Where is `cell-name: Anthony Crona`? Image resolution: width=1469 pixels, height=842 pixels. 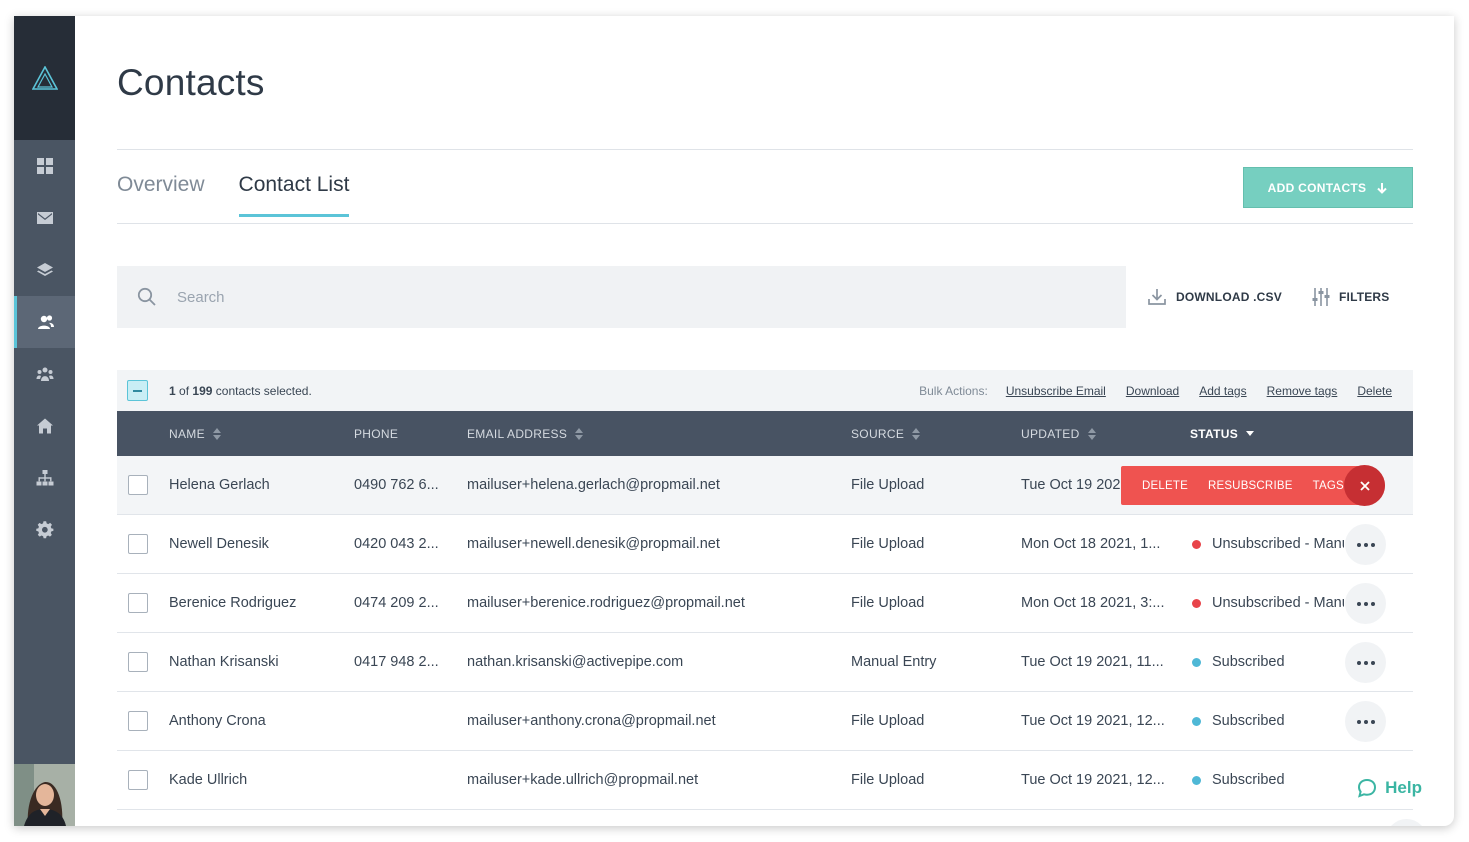
cell-name: Anthony Crona is located at coordinates (217, 721).